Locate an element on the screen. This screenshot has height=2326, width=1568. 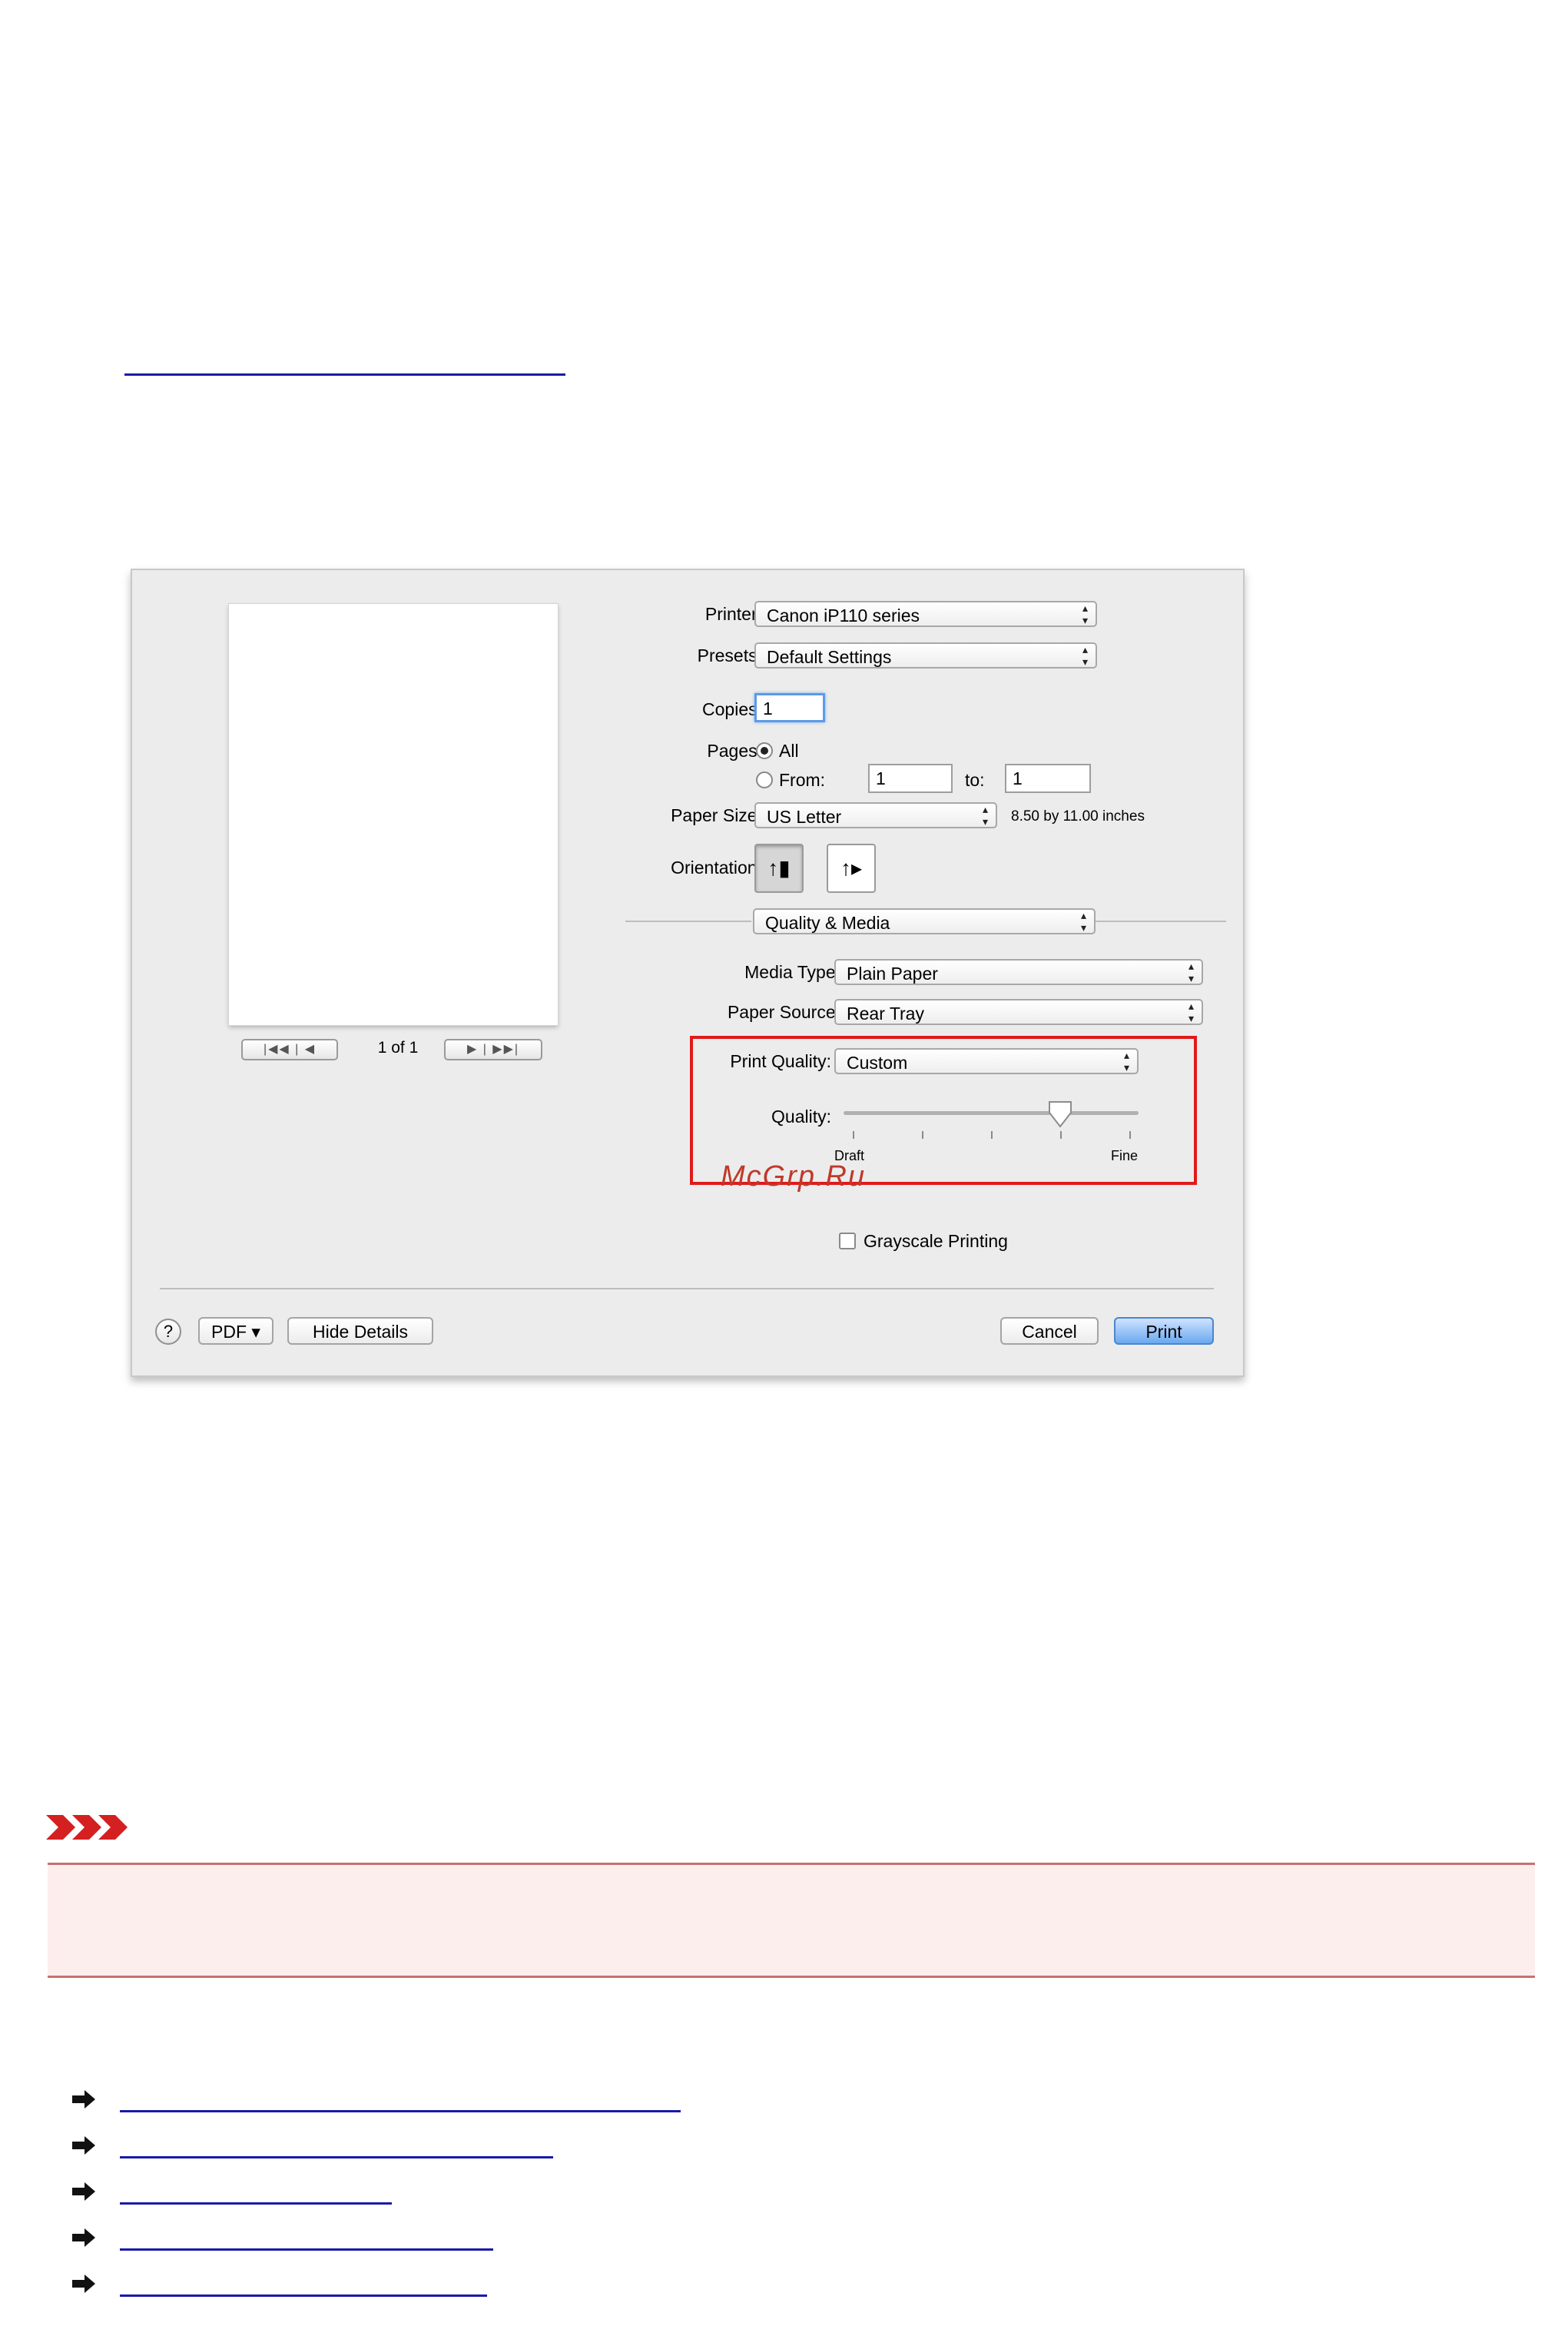
landscape-orientation-button: ↑▸ is located at coordinates (851, 868).